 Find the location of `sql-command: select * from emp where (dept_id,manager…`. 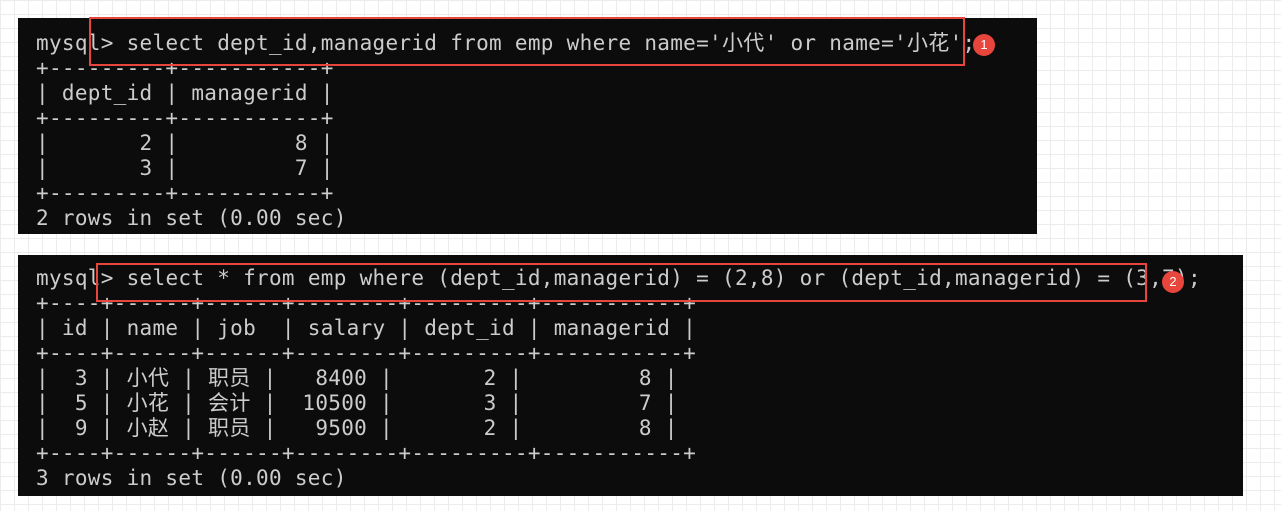

sql-command: select * from emp where (dept_id,manager… is located at coordinates (657, 278).